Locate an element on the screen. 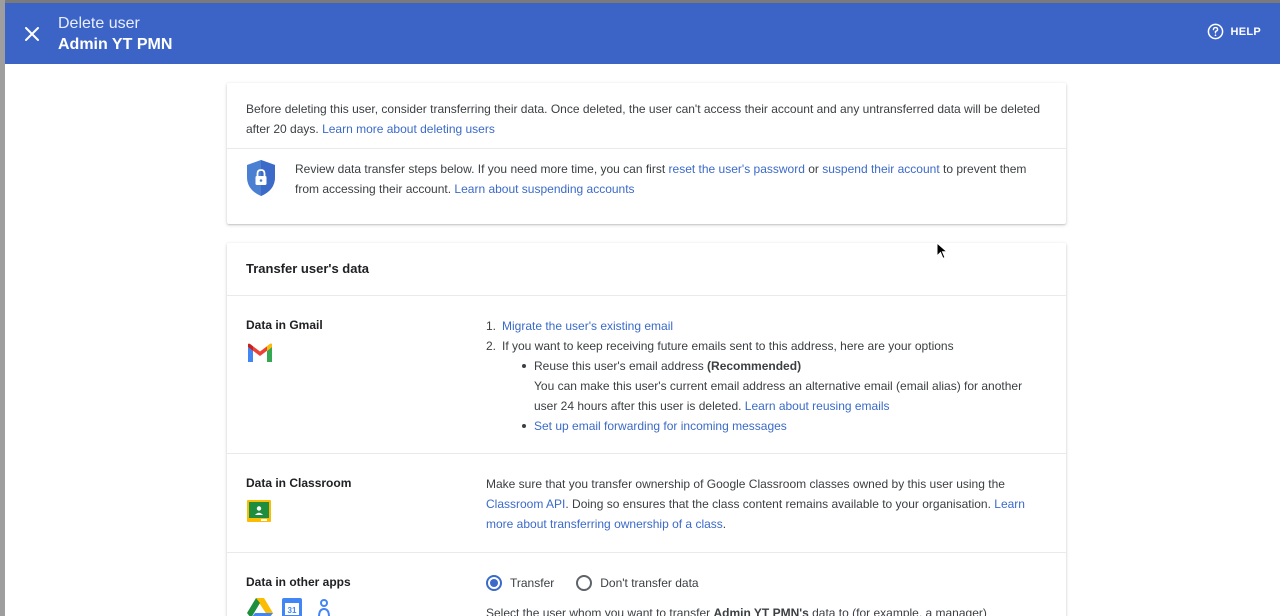 This screenshot has height=616, width=1280. classroom-api-link: Classroom API is located at coordinates (525, 504).